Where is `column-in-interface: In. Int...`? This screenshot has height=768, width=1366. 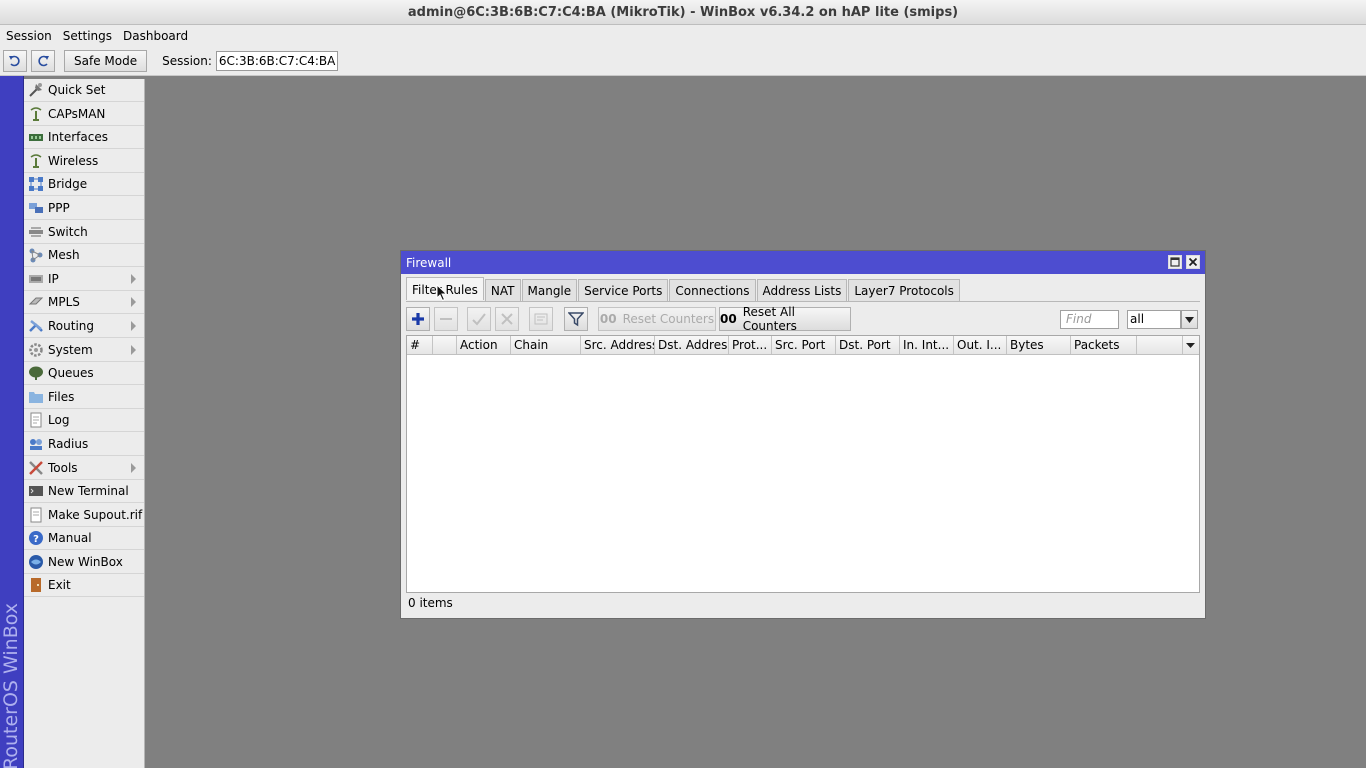 column-in-interface: In. Int... is located at coordinates (927, 345).